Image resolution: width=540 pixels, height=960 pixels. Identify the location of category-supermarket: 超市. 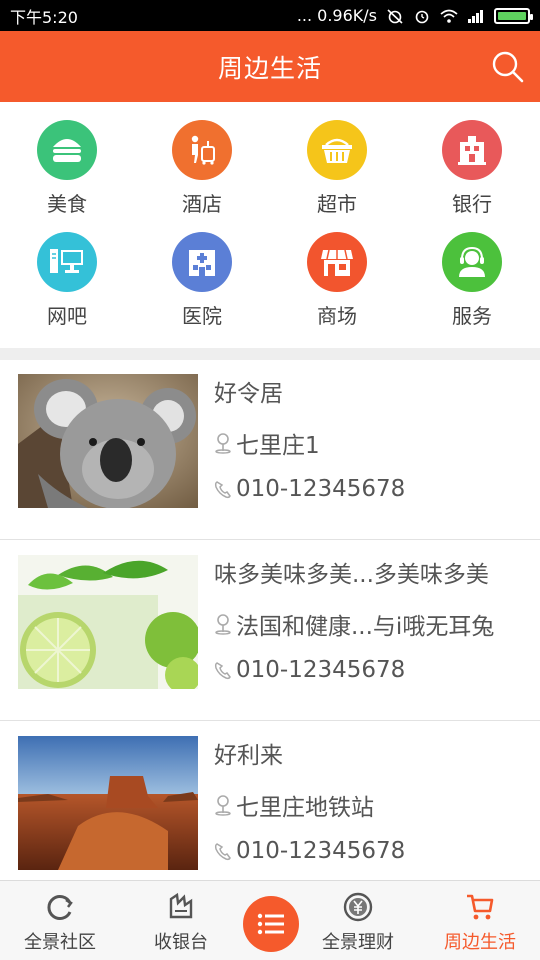
(337, 168).